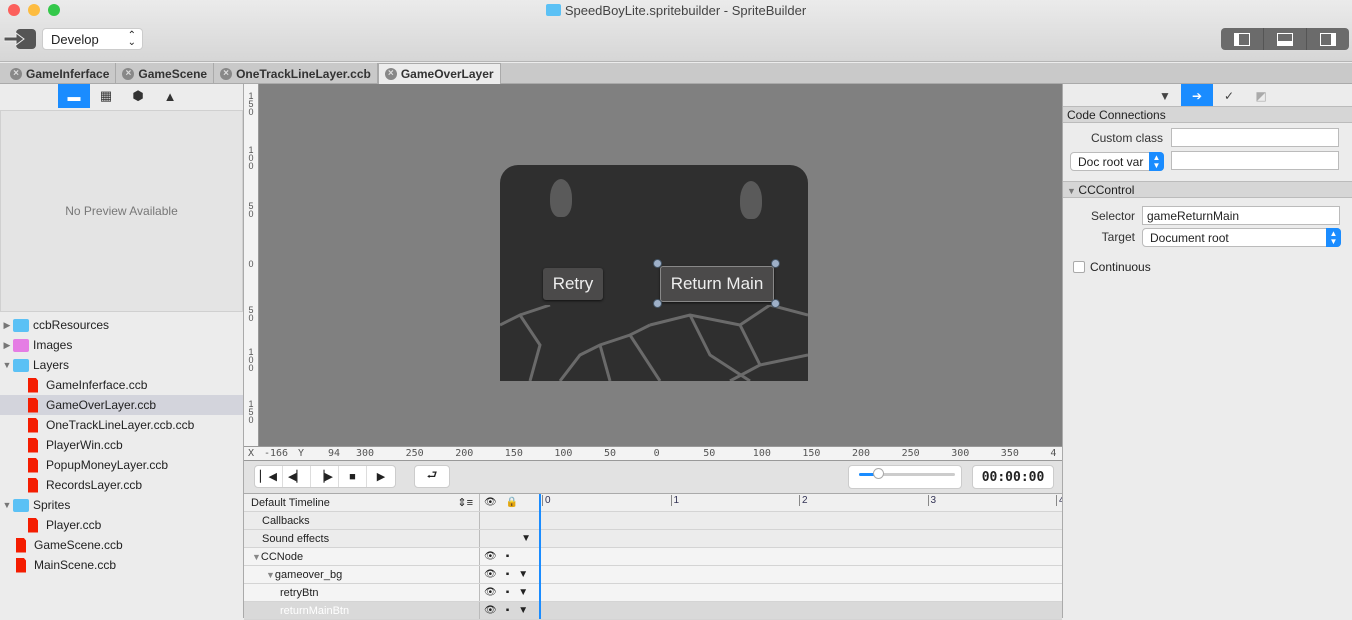 This screenshot has width=1352, height=620. I want to click on x-label: X, so click(251, 453).